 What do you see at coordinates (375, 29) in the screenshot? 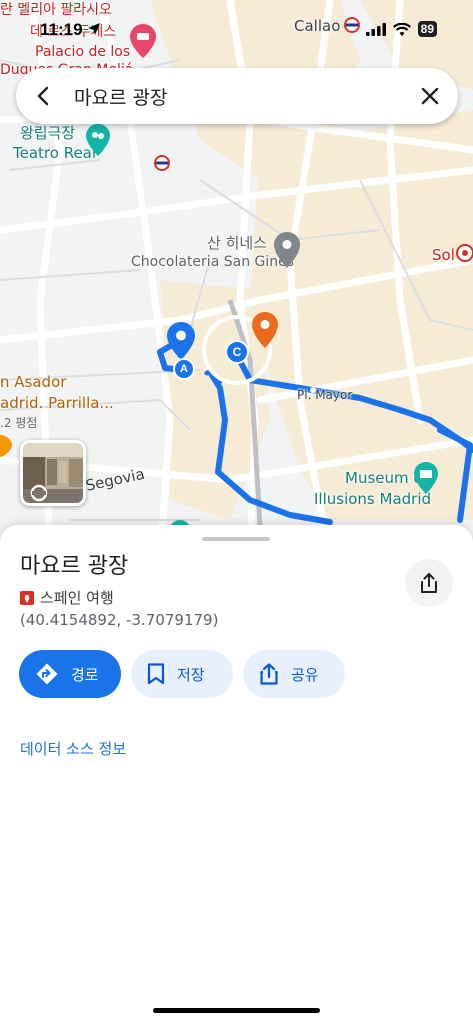
I see `signal-icon` at bounding box center [375, 29].